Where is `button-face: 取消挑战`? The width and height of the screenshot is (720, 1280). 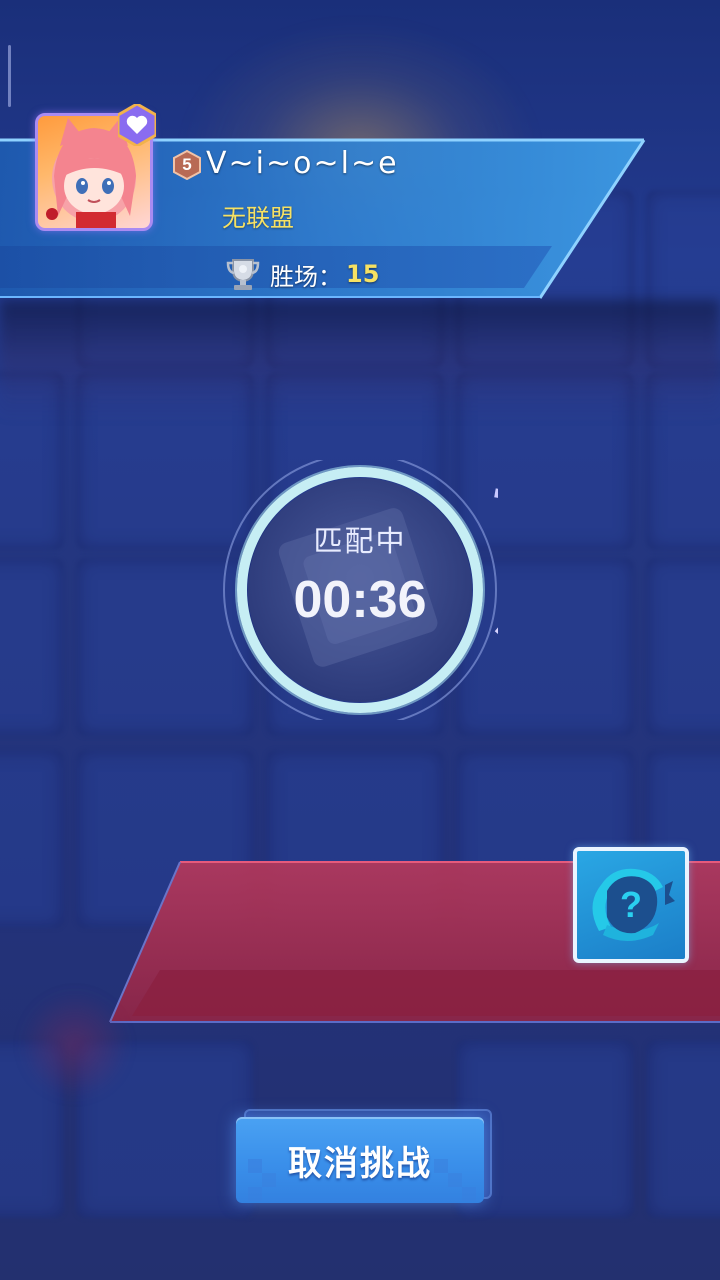 button-face: 取消挑战 is located at coordinates (360, 1160).